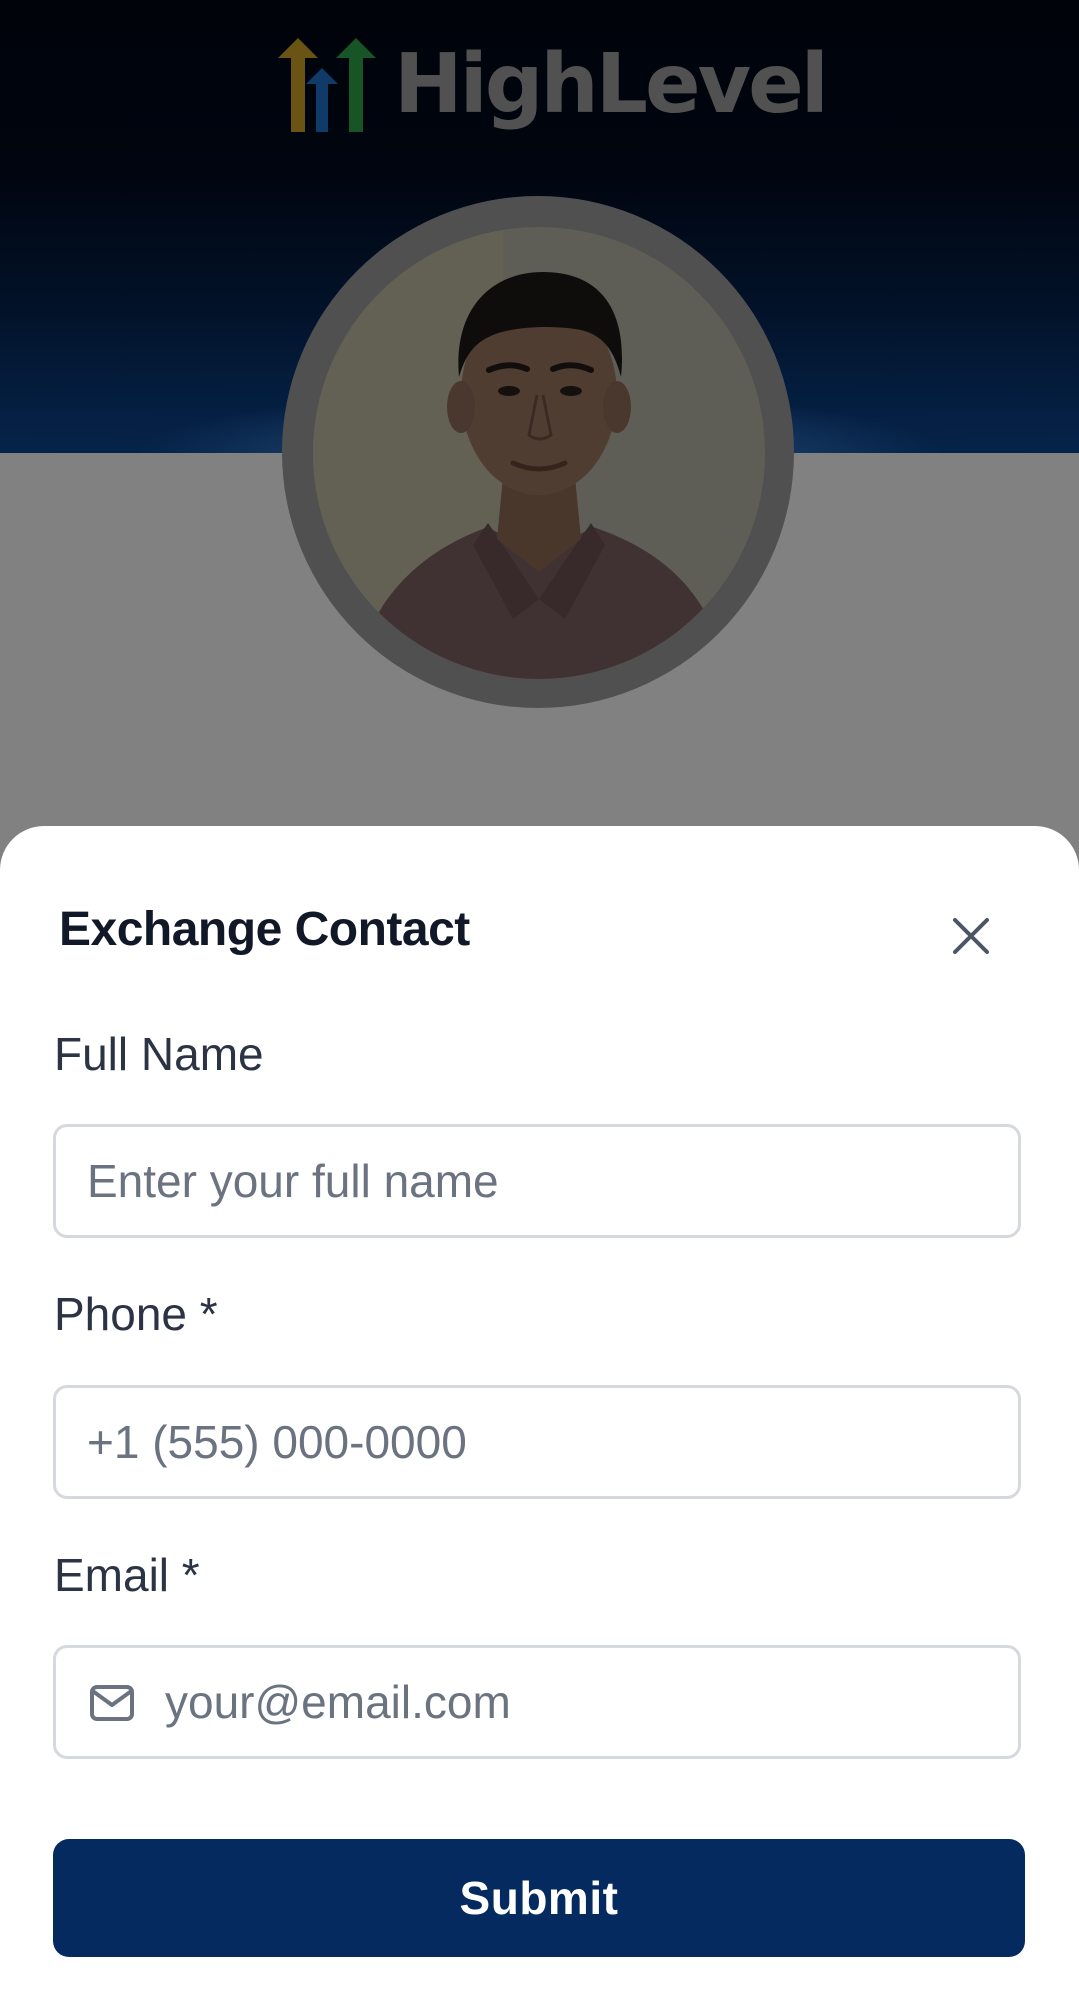 The height and width of the screenshot is (2002, 1079). I want to click on phone-field, so click(537, 1442).